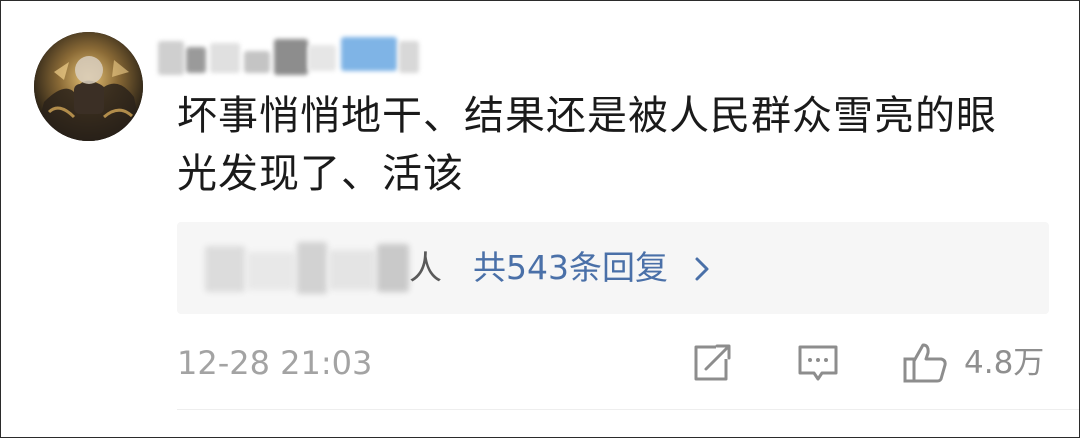 This screenshot has width=1080, height=438. I want to click on like-button, so click(925, 363).